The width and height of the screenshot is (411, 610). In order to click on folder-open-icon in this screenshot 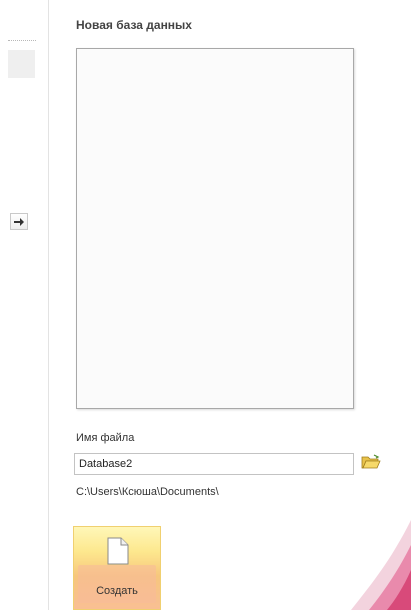, I will do `click(371, 464)`.